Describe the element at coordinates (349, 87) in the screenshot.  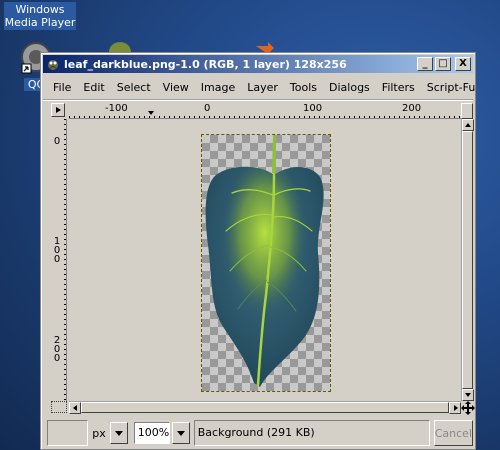
I see `menu-dialogs: Dialogs` at that location.